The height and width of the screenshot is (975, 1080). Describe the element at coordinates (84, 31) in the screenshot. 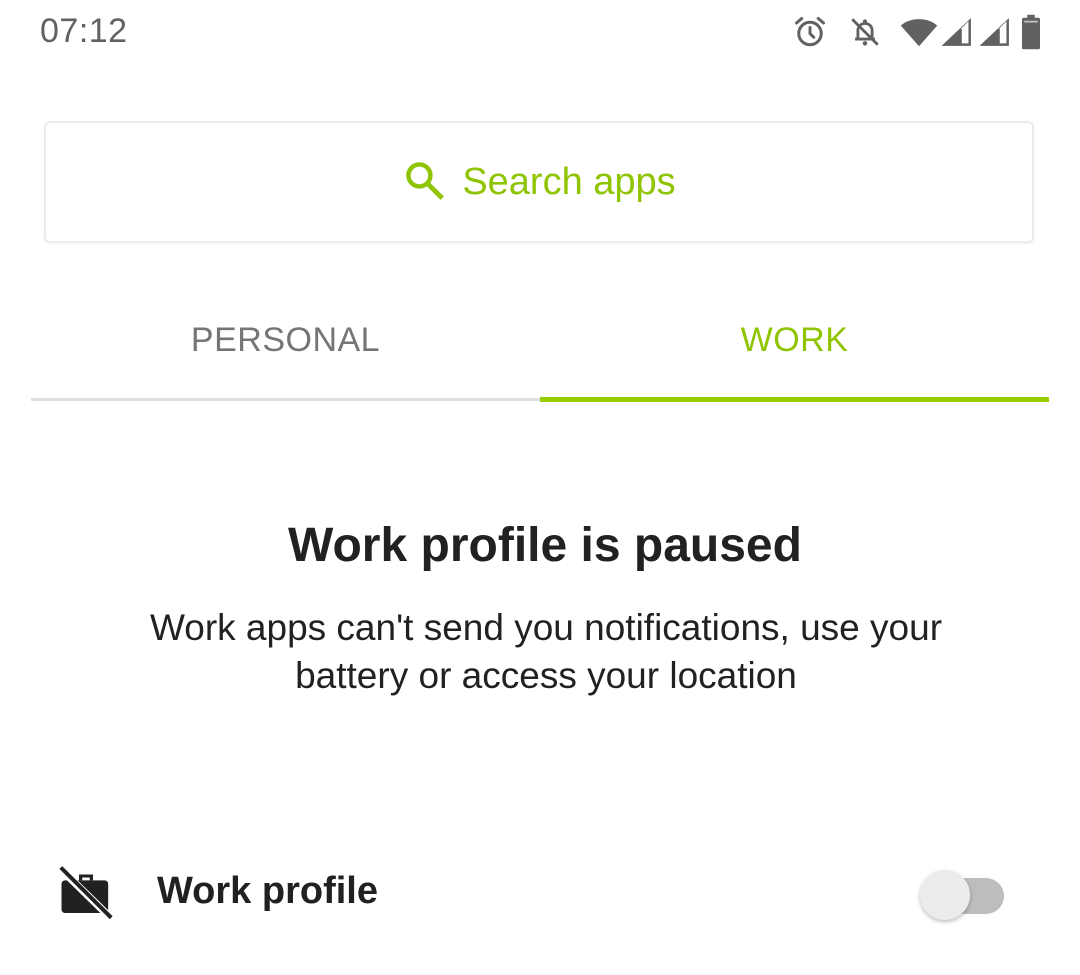

I see `status-clock: 07:12` at that location.